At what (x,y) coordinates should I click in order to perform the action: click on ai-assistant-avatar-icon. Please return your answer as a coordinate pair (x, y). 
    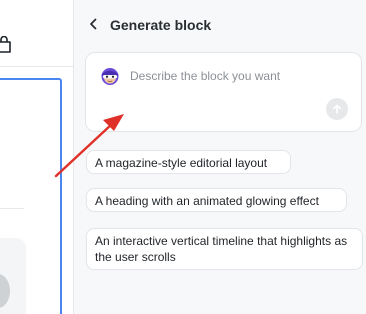
    Looking at the image, I should click on (110, 76).